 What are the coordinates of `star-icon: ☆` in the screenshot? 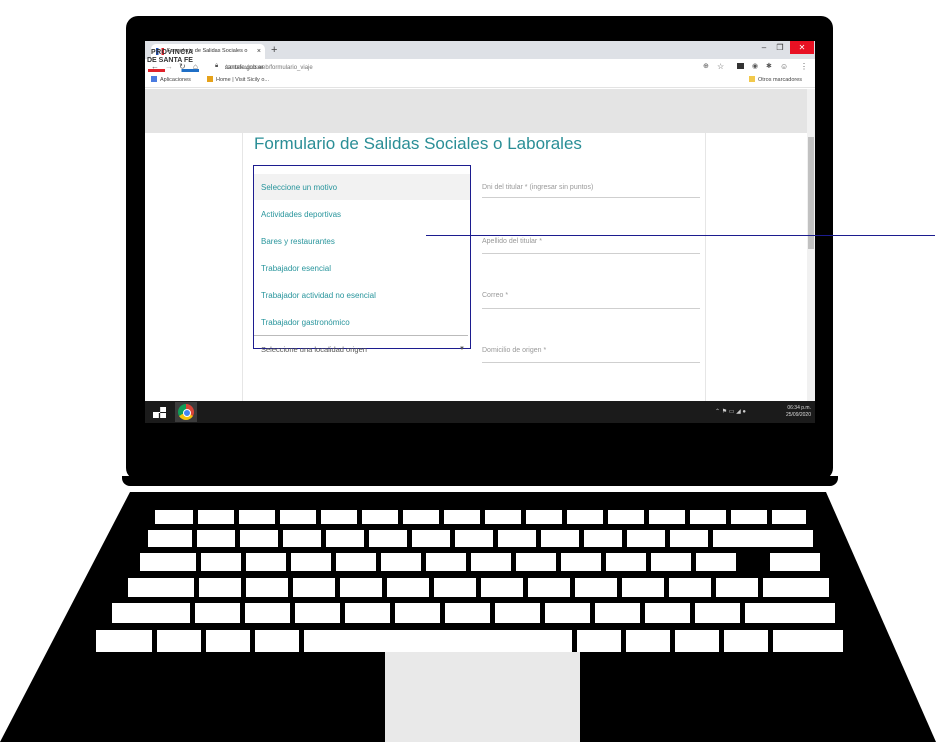 It's located at (720, 66).